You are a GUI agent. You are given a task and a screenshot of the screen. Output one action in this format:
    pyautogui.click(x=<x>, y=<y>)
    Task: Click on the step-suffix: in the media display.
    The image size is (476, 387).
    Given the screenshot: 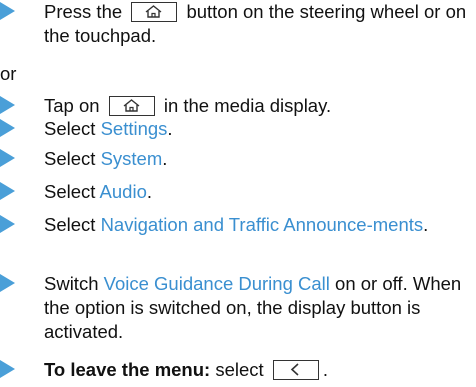 What is the action you would take?
    pyautogui.click(x=247, y=105)
    